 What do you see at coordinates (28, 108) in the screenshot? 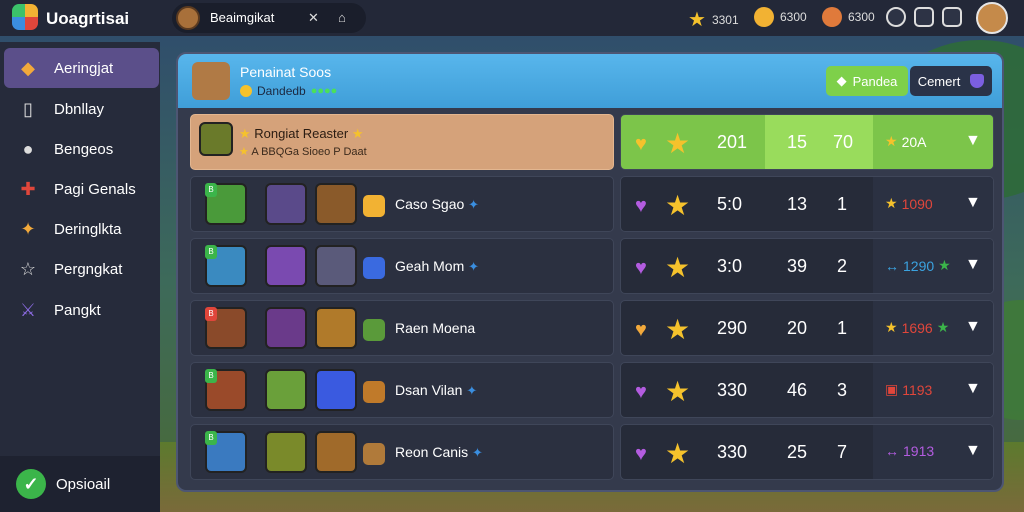
I see `page-icon: ▯` at bounding box center [28, 108].